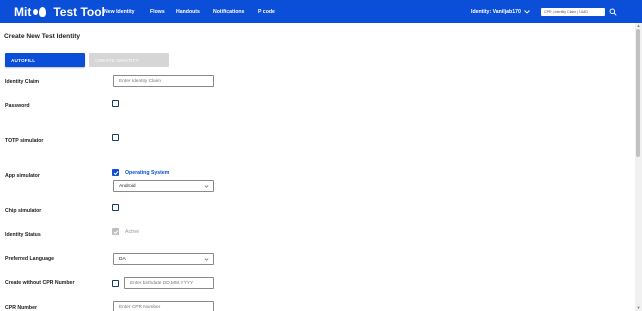  I want to click on brand-logo: Mit Test Tool, so click(59, 11).